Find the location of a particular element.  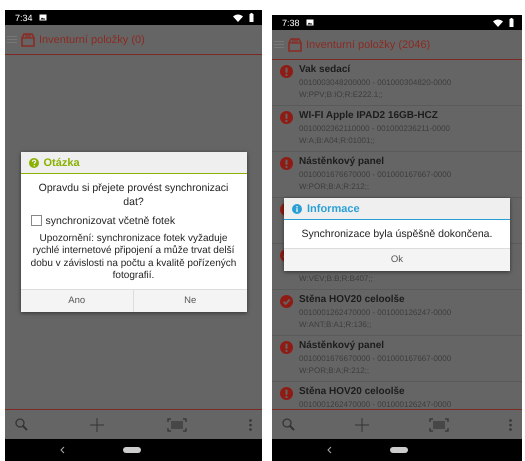

status-time: 7:38 is located at coordinates (291, 23).